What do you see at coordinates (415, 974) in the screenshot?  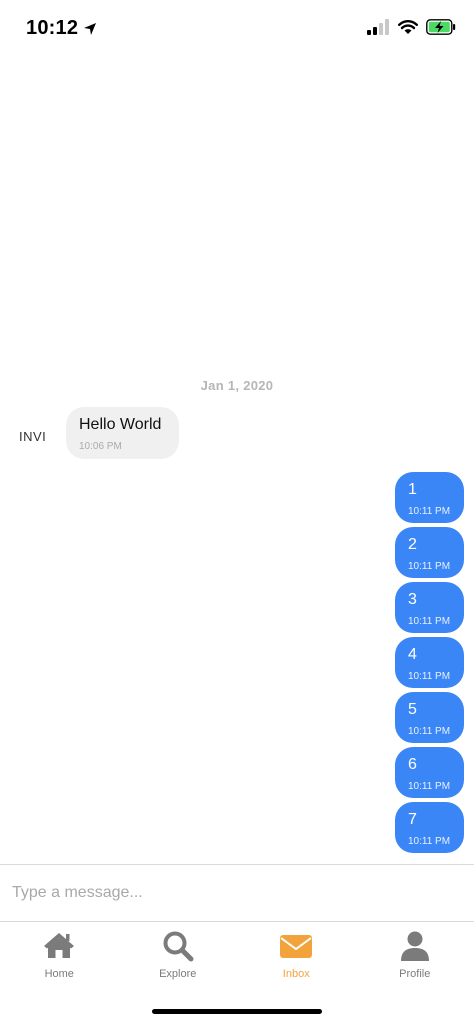 I see `tab-label: Profile` at bounding box center [415, 974].